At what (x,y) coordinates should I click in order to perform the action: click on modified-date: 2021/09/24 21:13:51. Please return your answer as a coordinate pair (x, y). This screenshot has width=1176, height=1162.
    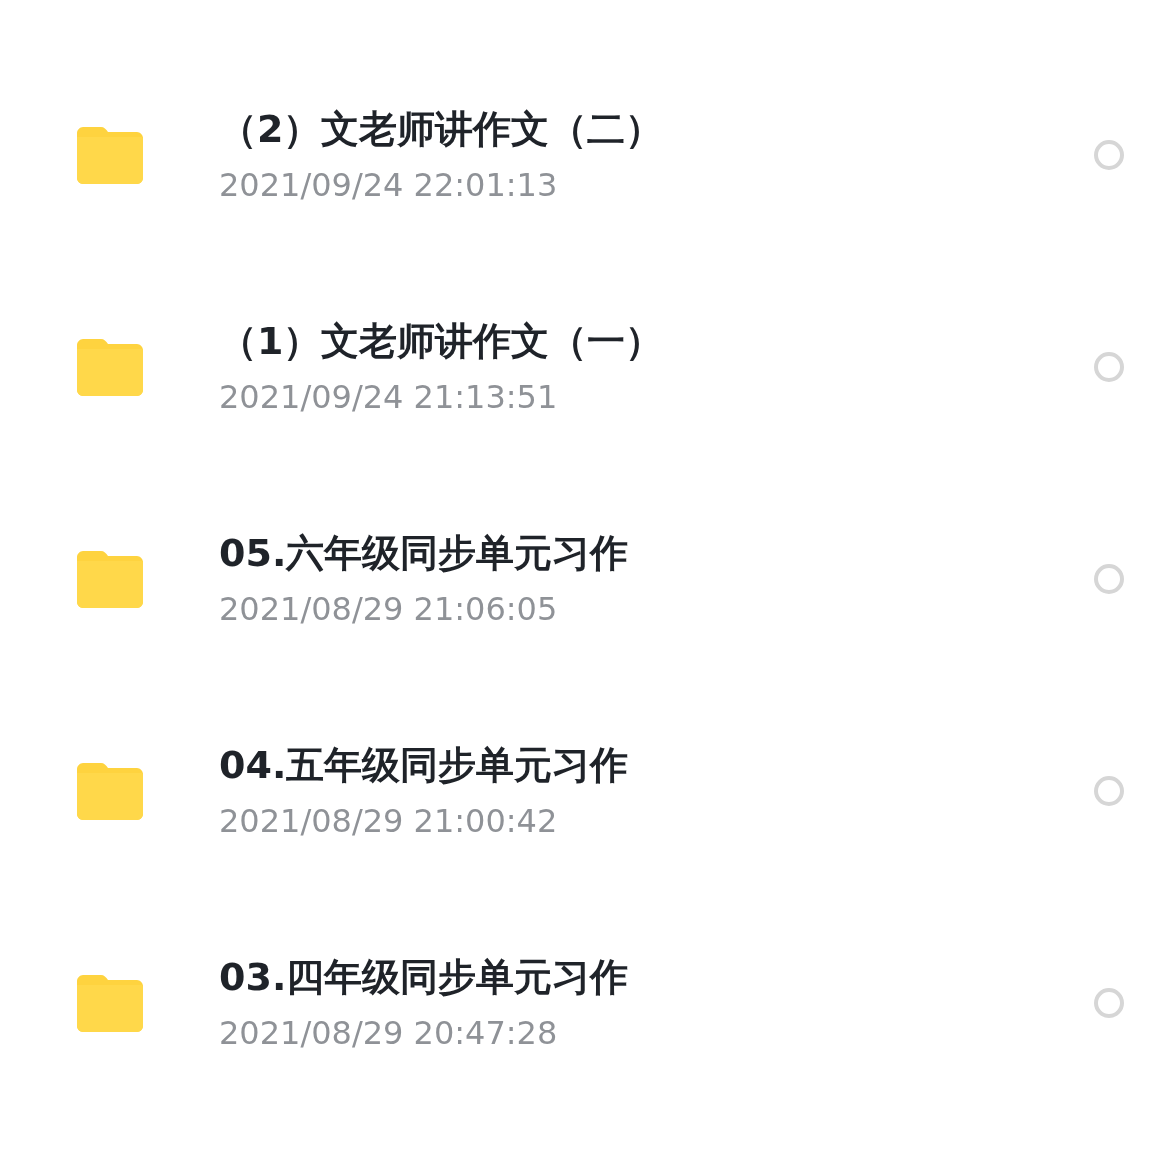
    Looking at the image, I should click on (389, 397).